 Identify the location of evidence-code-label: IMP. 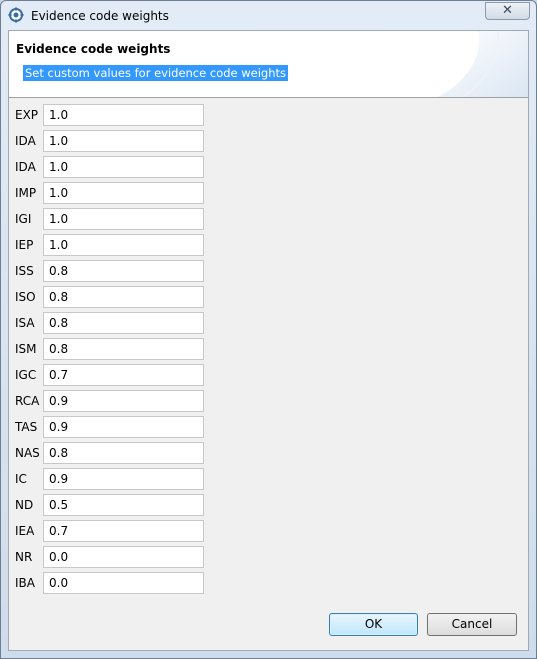
(26, 193).